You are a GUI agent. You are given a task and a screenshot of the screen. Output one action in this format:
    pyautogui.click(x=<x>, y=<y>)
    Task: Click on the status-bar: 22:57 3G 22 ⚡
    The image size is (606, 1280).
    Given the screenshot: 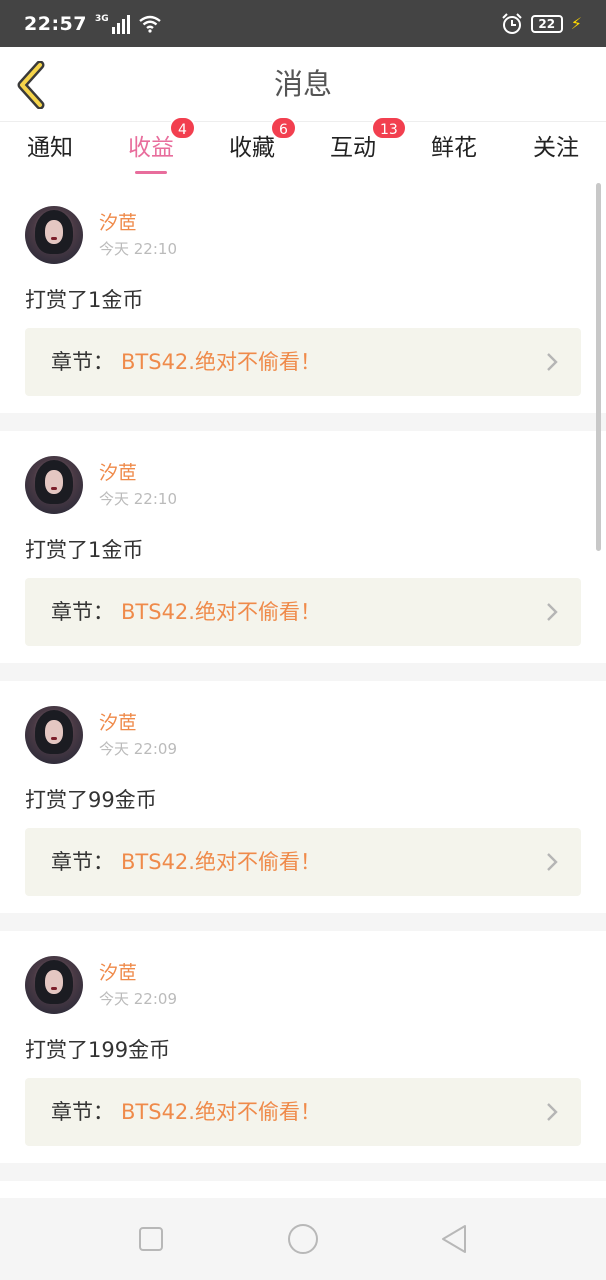 What is the action you would take?
    pyautogui.click(x=303, y=23)
    